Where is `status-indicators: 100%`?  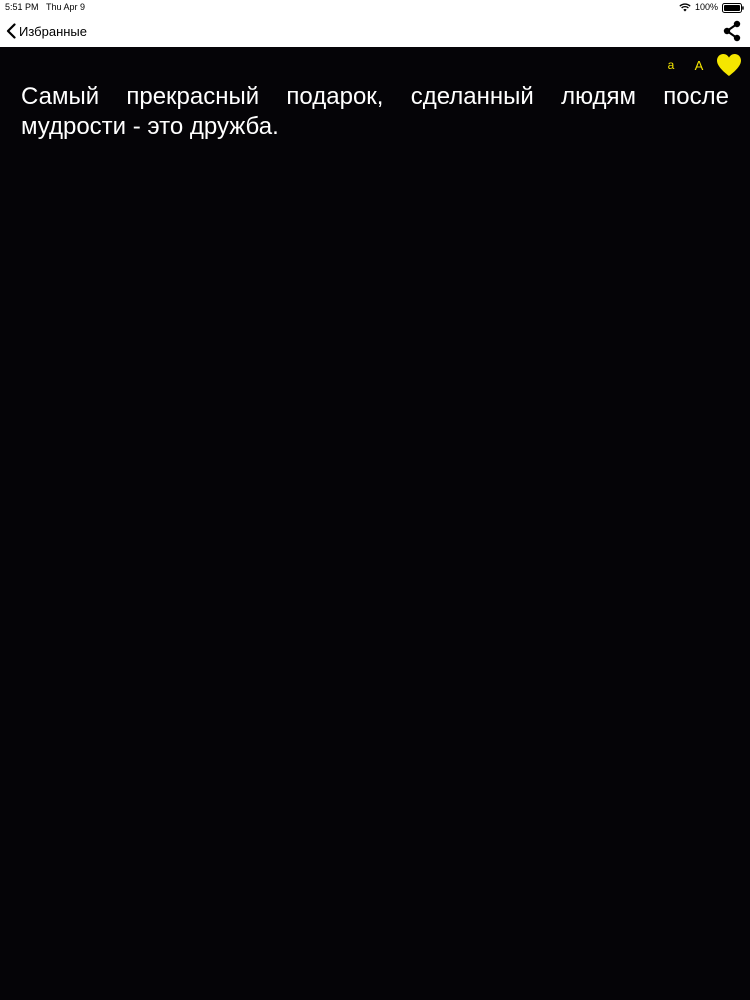
status-indicators: 100% is located at coordinates (711, 7).